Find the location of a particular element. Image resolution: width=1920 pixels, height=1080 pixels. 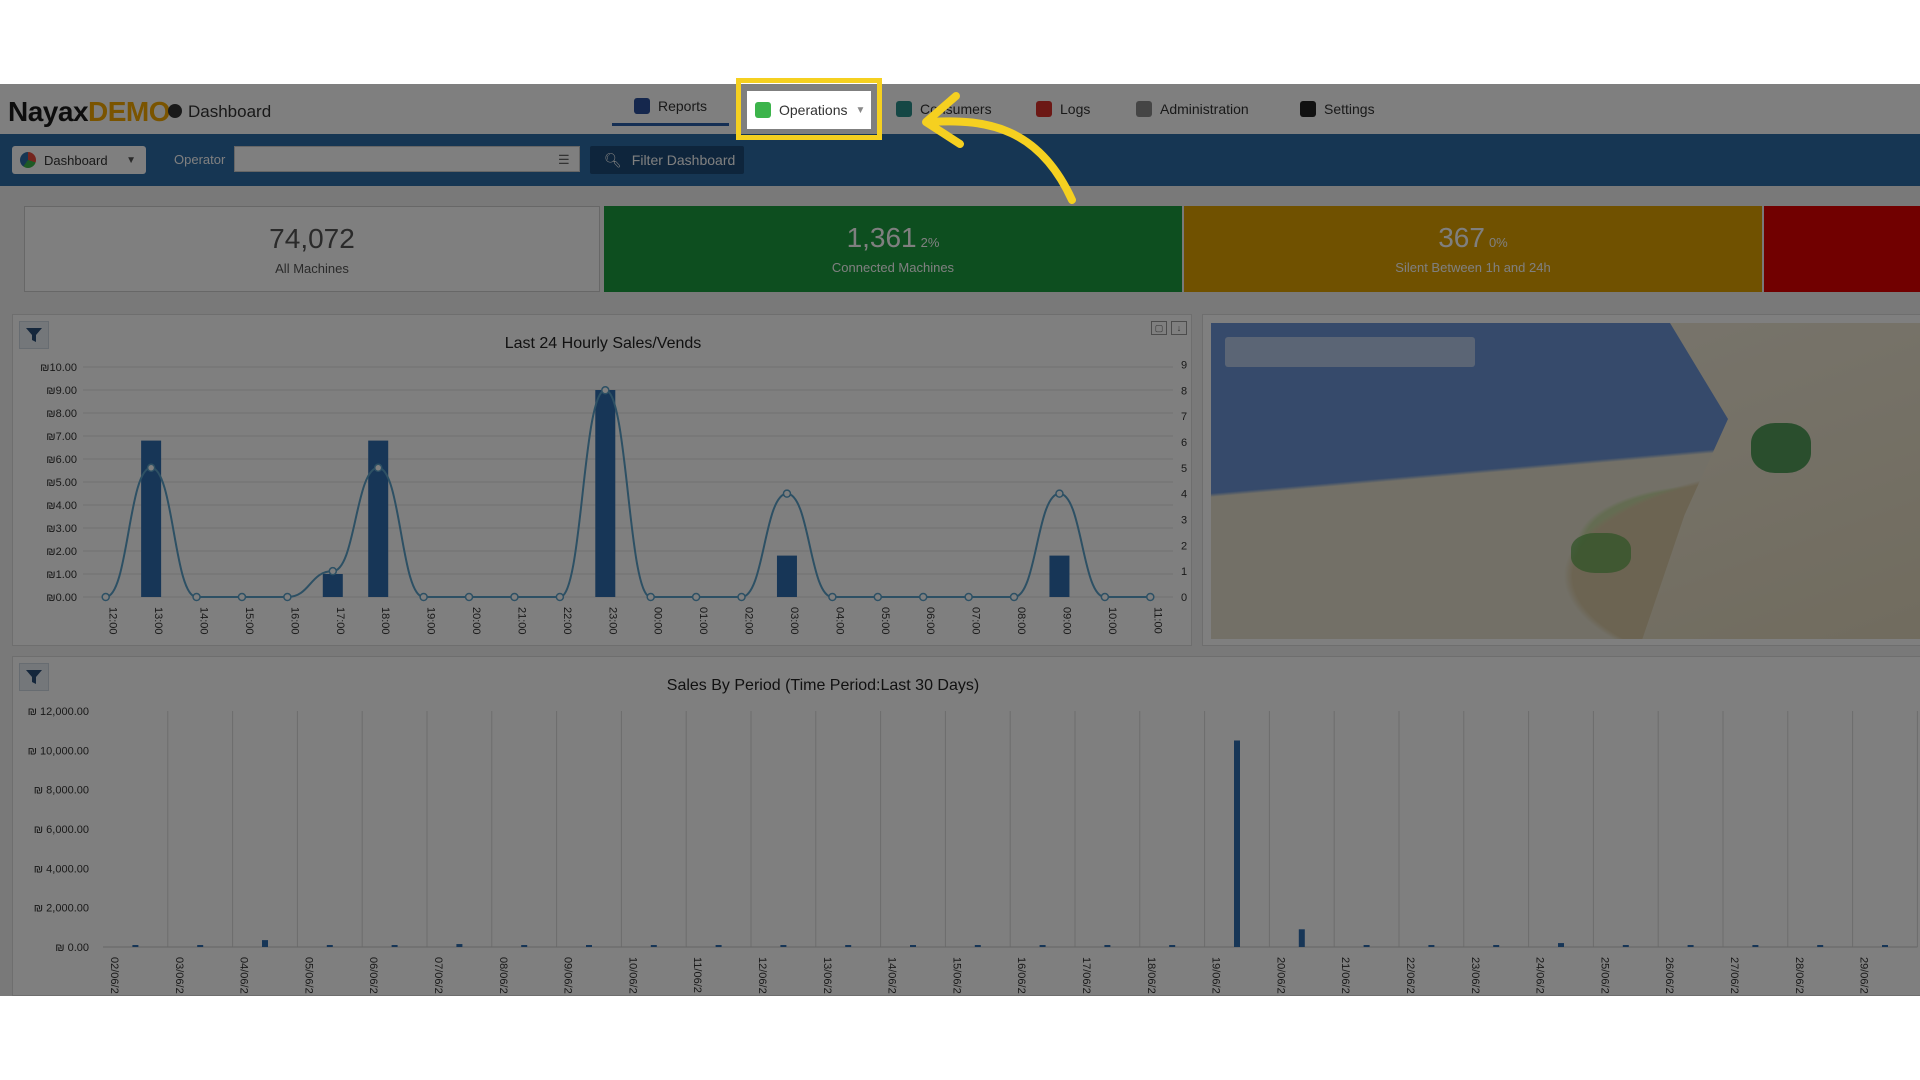

breadcrumb-dot-icon is located at coordinates (175, 111).